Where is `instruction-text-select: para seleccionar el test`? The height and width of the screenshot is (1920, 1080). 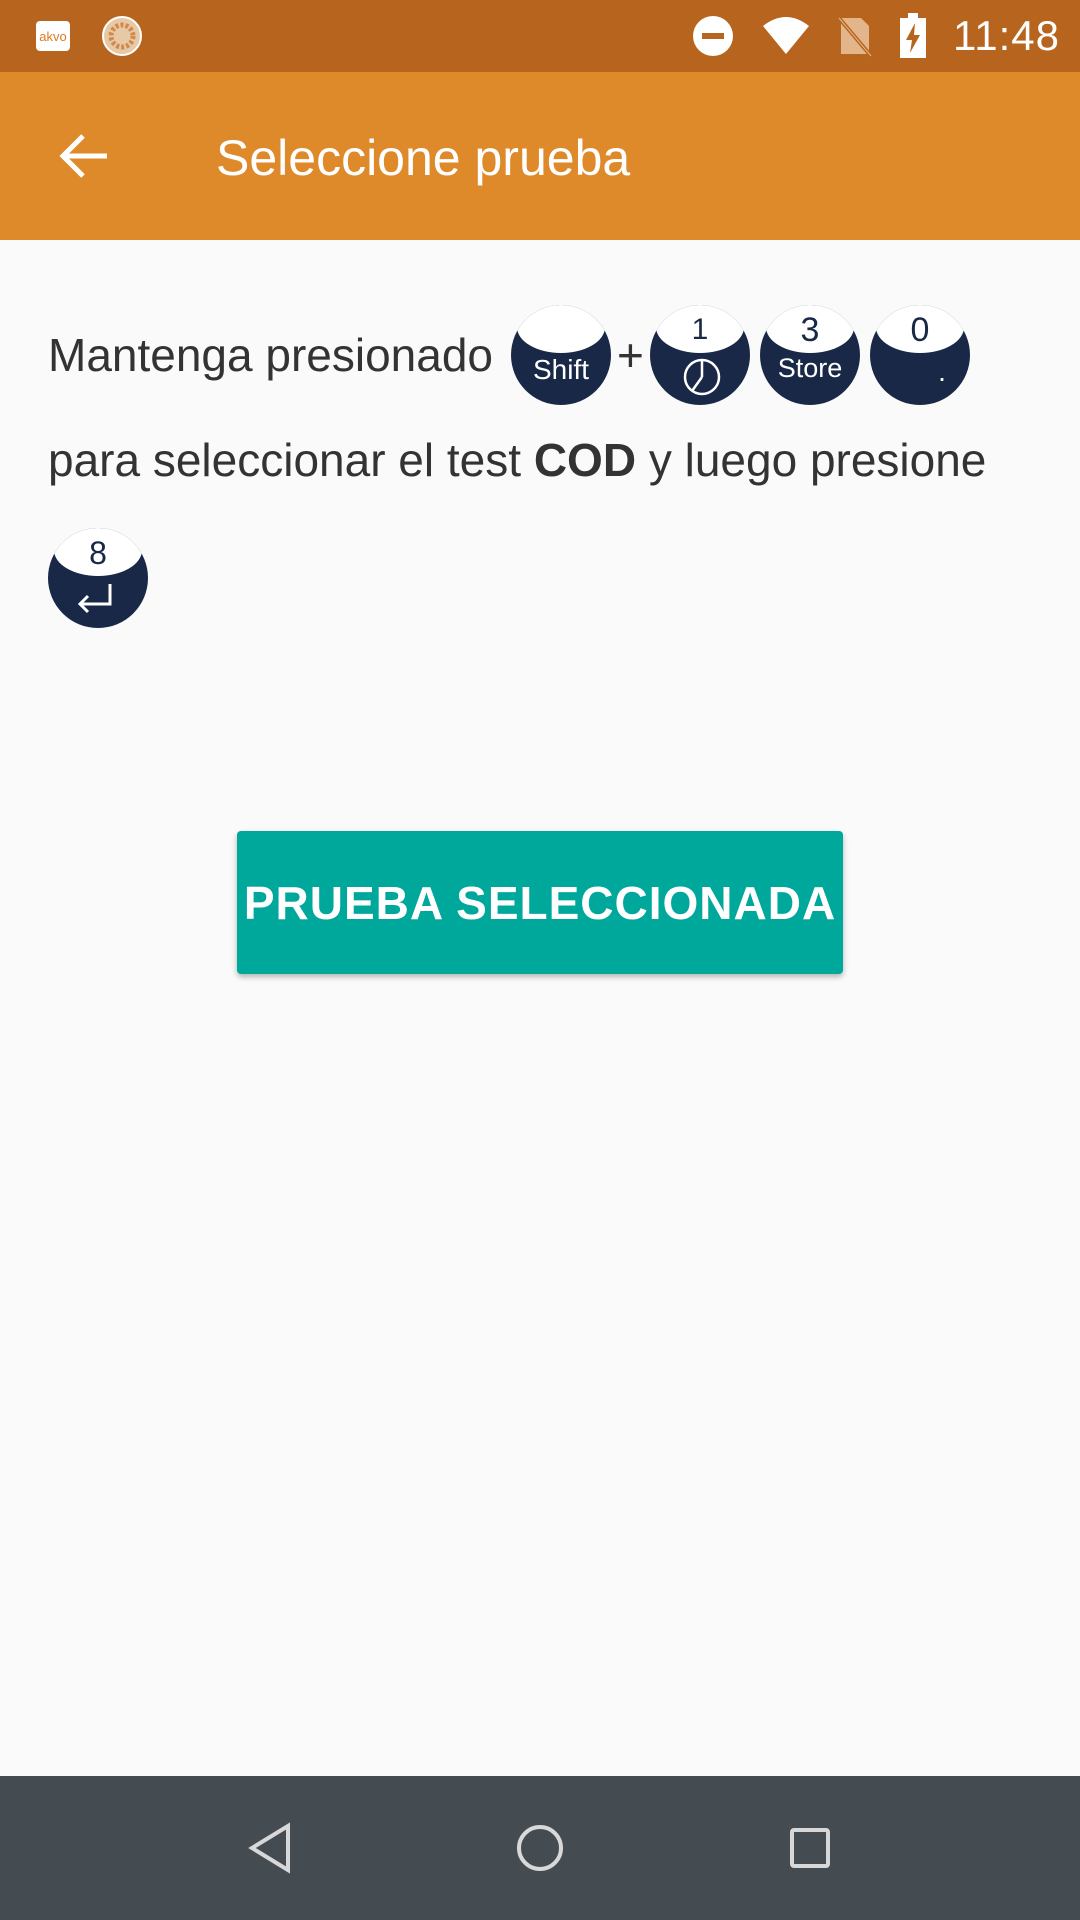
instruction-text-select: para seleccionar el test is located at coordinates (285, 460).